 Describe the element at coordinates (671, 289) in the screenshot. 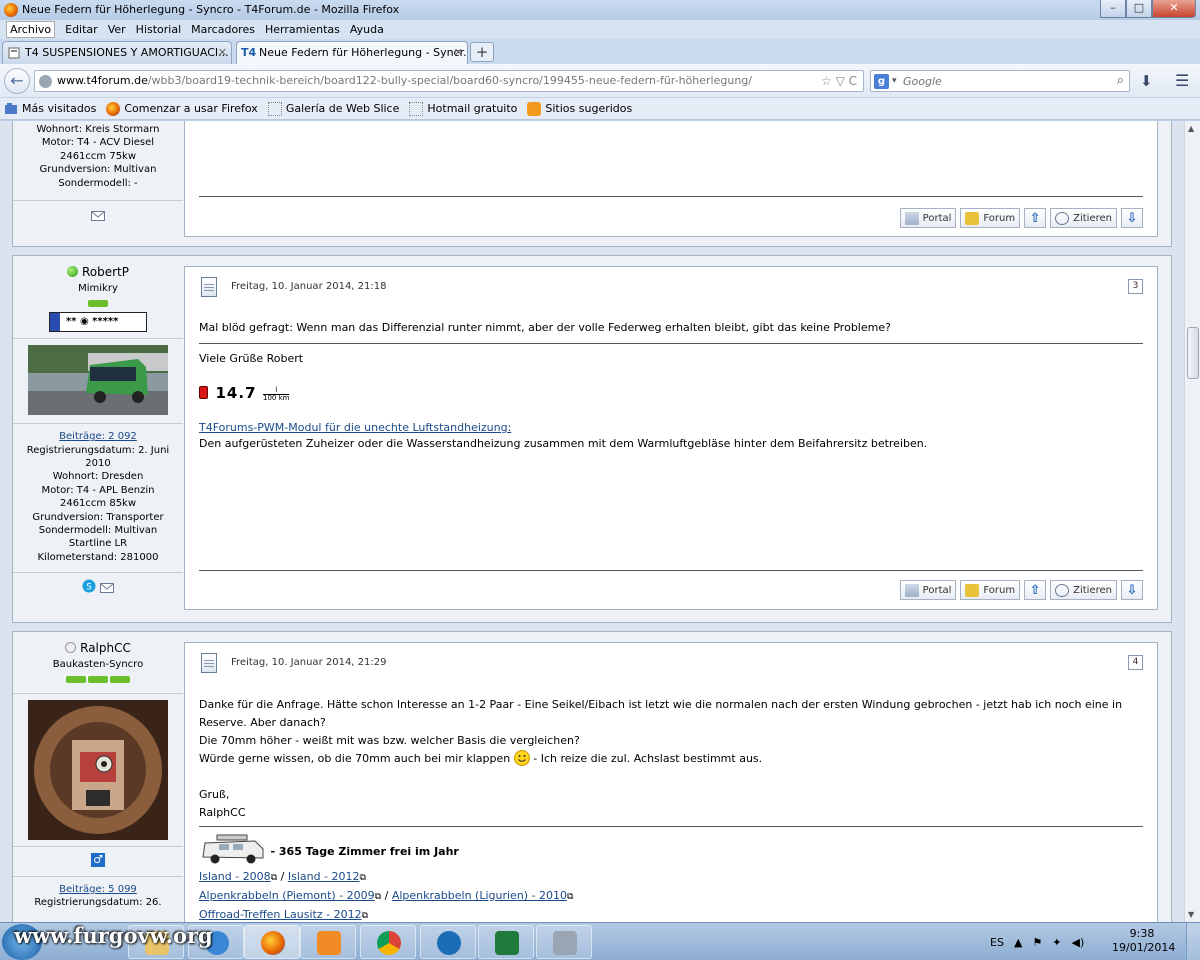

I see `message-header: Freitag, 10. Januar 2014, 21:18 3` at that location.